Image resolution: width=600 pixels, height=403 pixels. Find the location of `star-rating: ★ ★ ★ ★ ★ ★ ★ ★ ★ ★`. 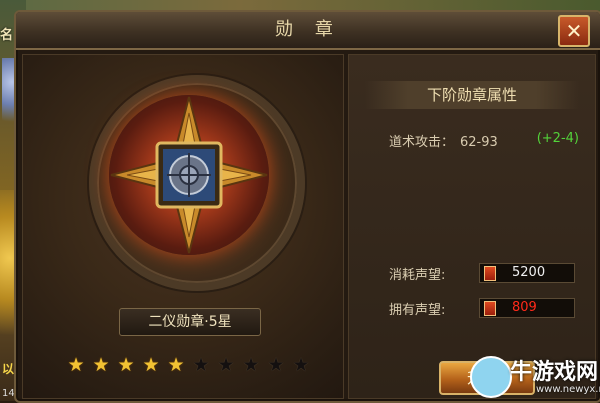

star-rating: ★ ★ ★ ★ ★ ★ ★ ★ ★ ★ is located at coordinates (188, 365).